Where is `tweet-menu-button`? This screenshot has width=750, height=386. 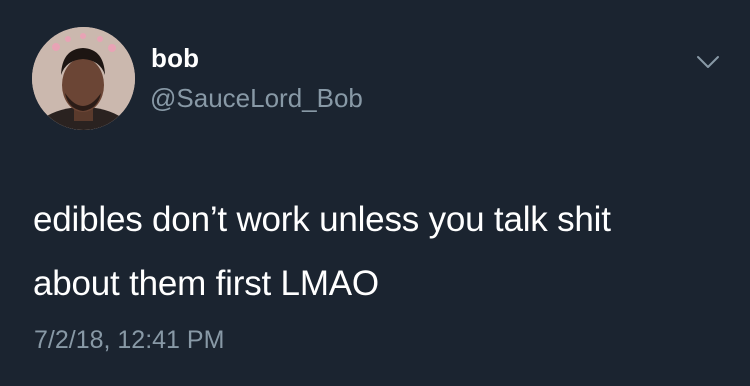 tweet-menu-button is located at coordinates (708, 62).